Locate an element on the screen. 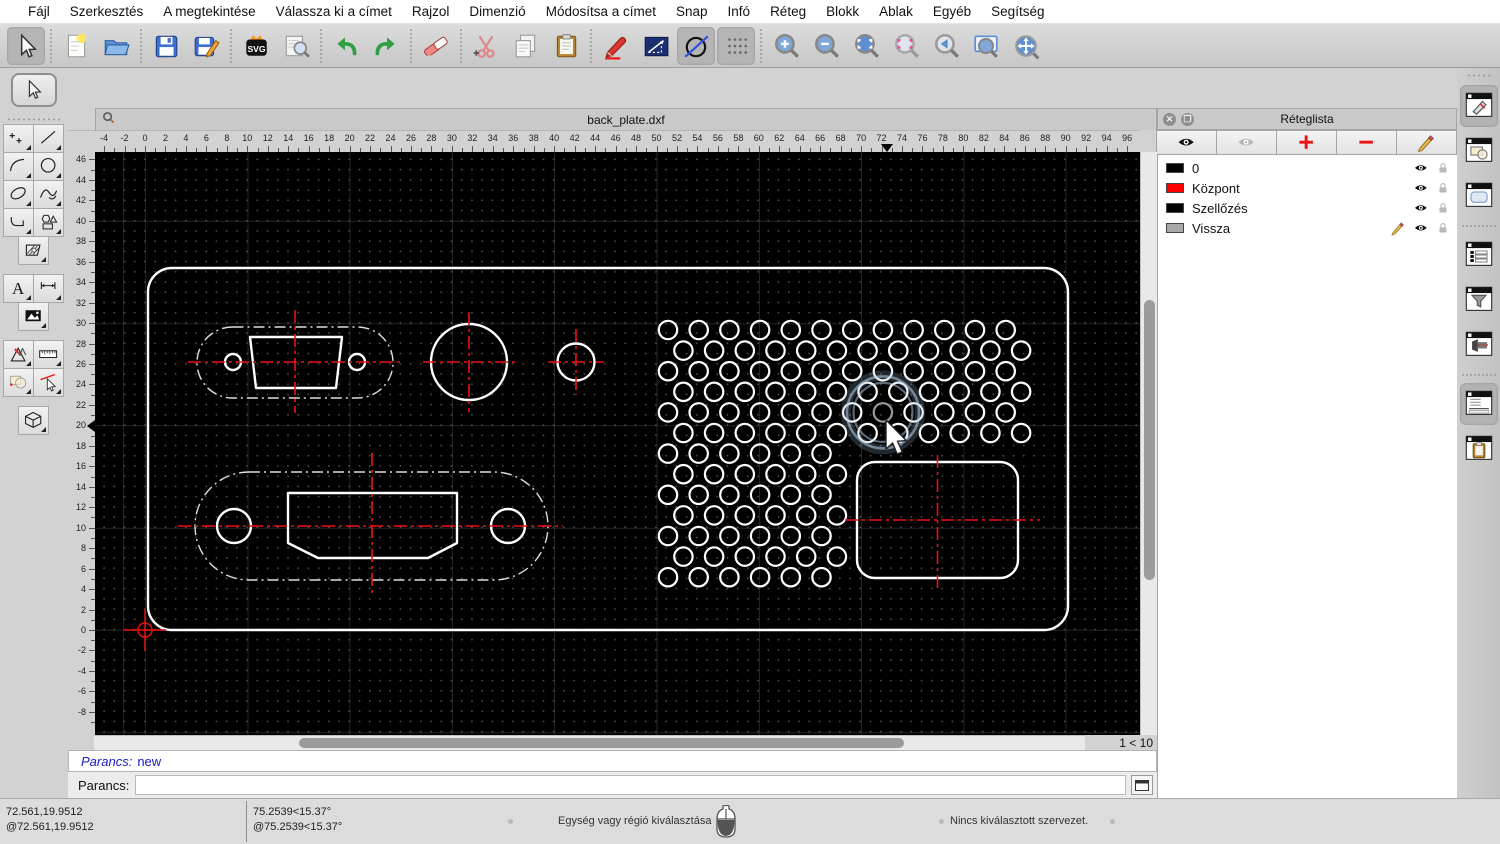 Image resolution: width=1500 pixels, height=844 pixels. dock-command-window is located at coordinates (1478, 404).